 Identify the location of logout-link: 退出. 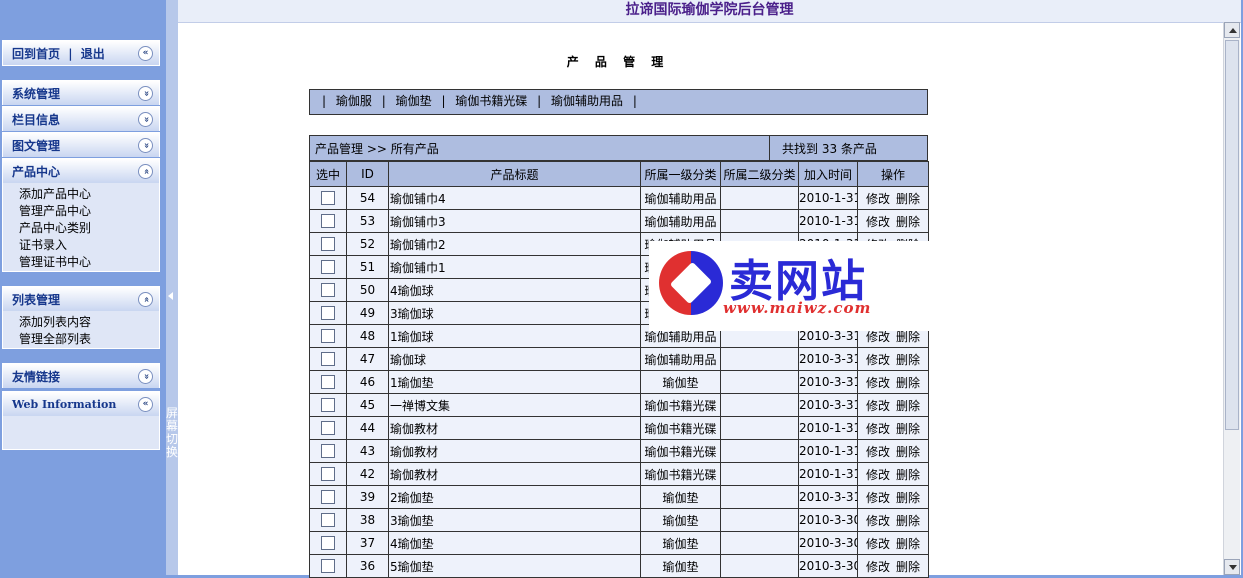
(93, 54).